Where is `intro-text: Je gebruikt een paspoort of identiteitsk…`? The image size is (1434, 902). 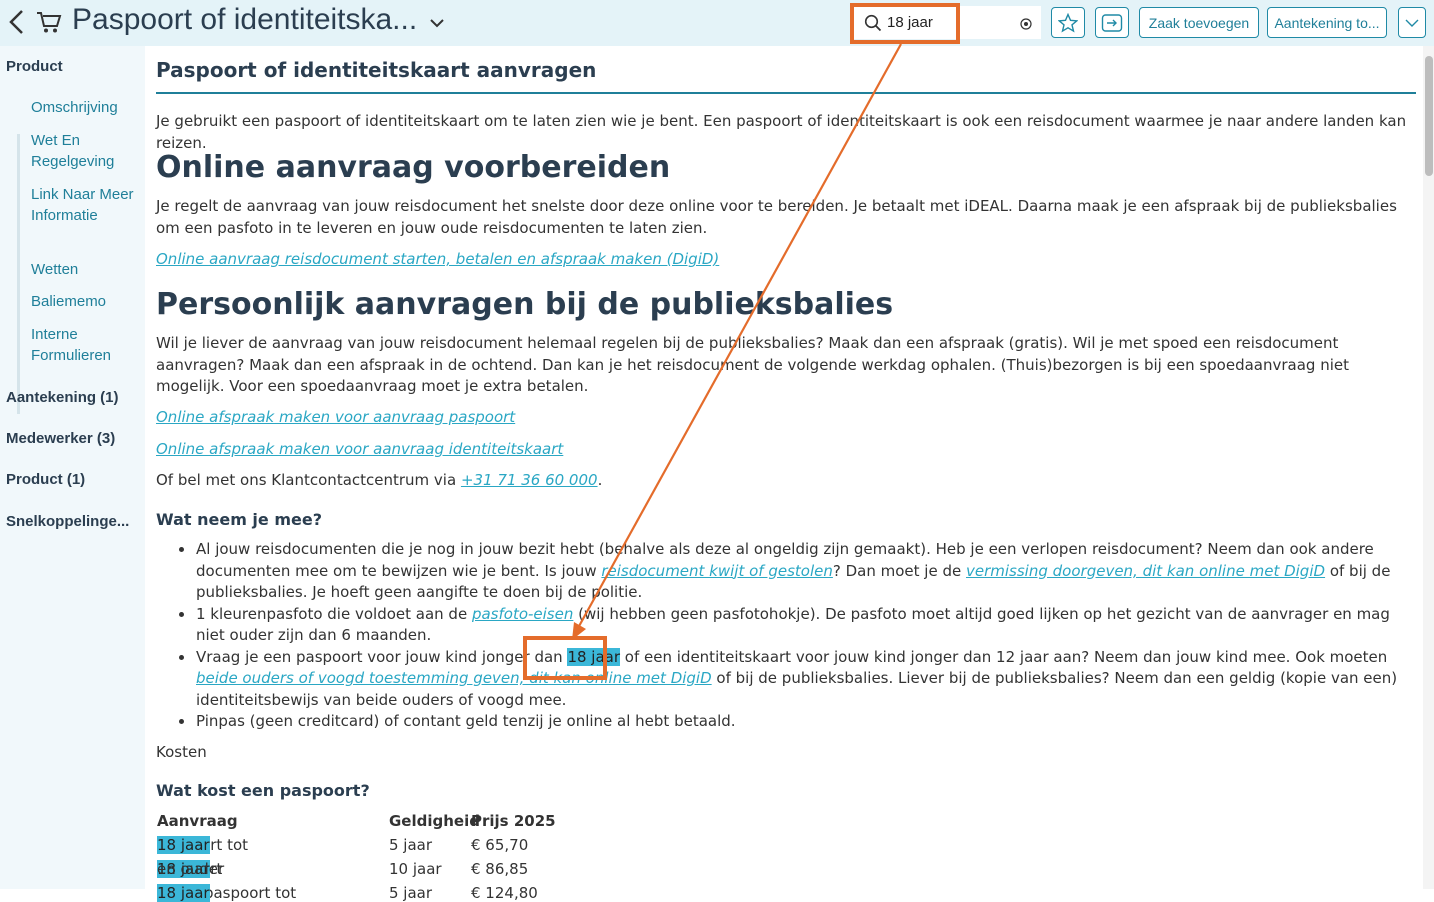
intro-text: Je gebruikt een paspoort of identiteitsk… is located at coordinates (781, 132).